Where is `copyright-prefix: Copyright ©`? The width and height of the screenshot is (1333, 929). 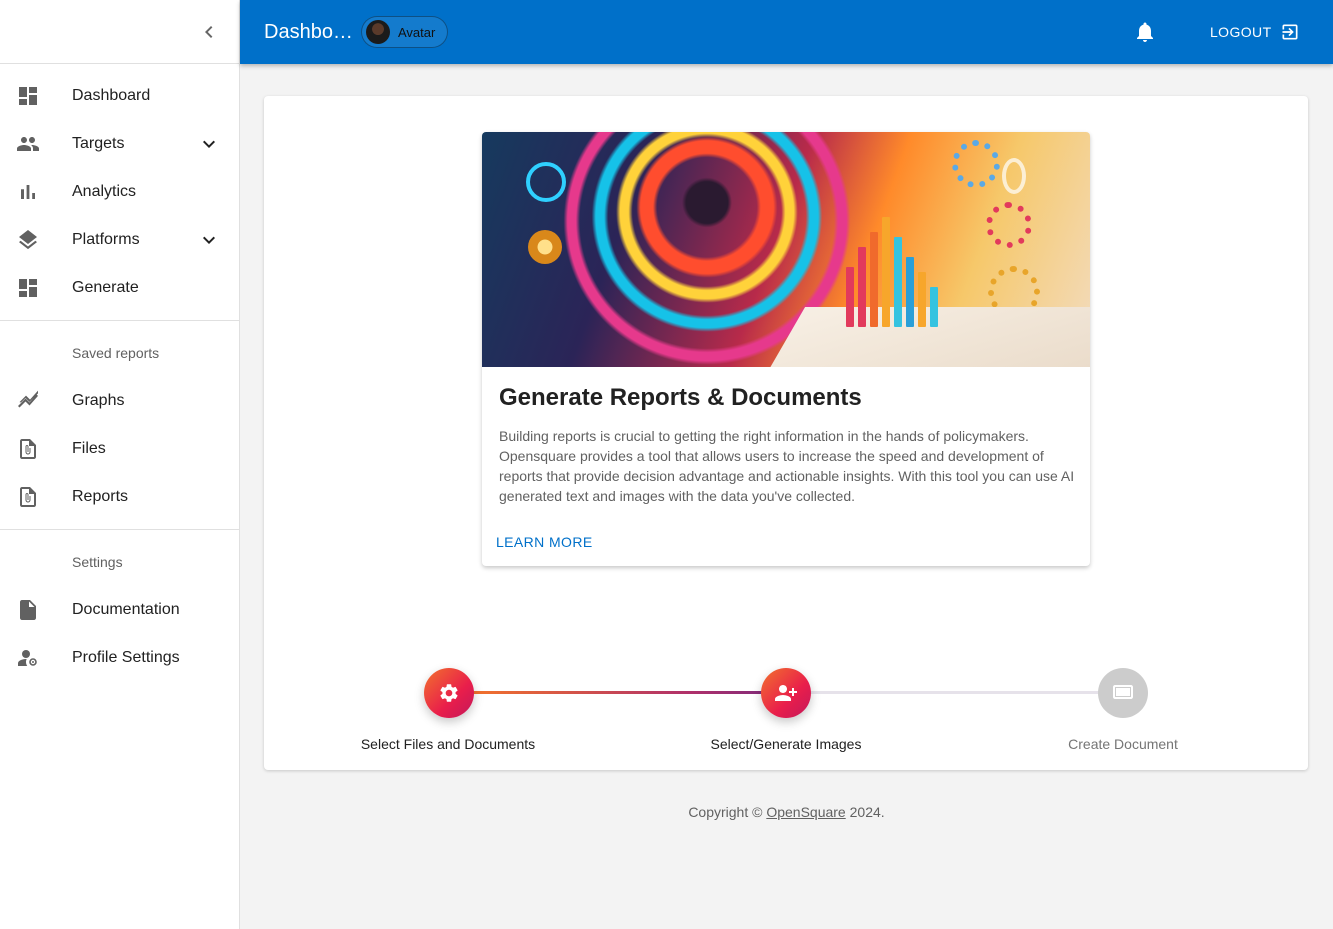
copyright-prefix: Copyright © is located at coordinates (727, 812).